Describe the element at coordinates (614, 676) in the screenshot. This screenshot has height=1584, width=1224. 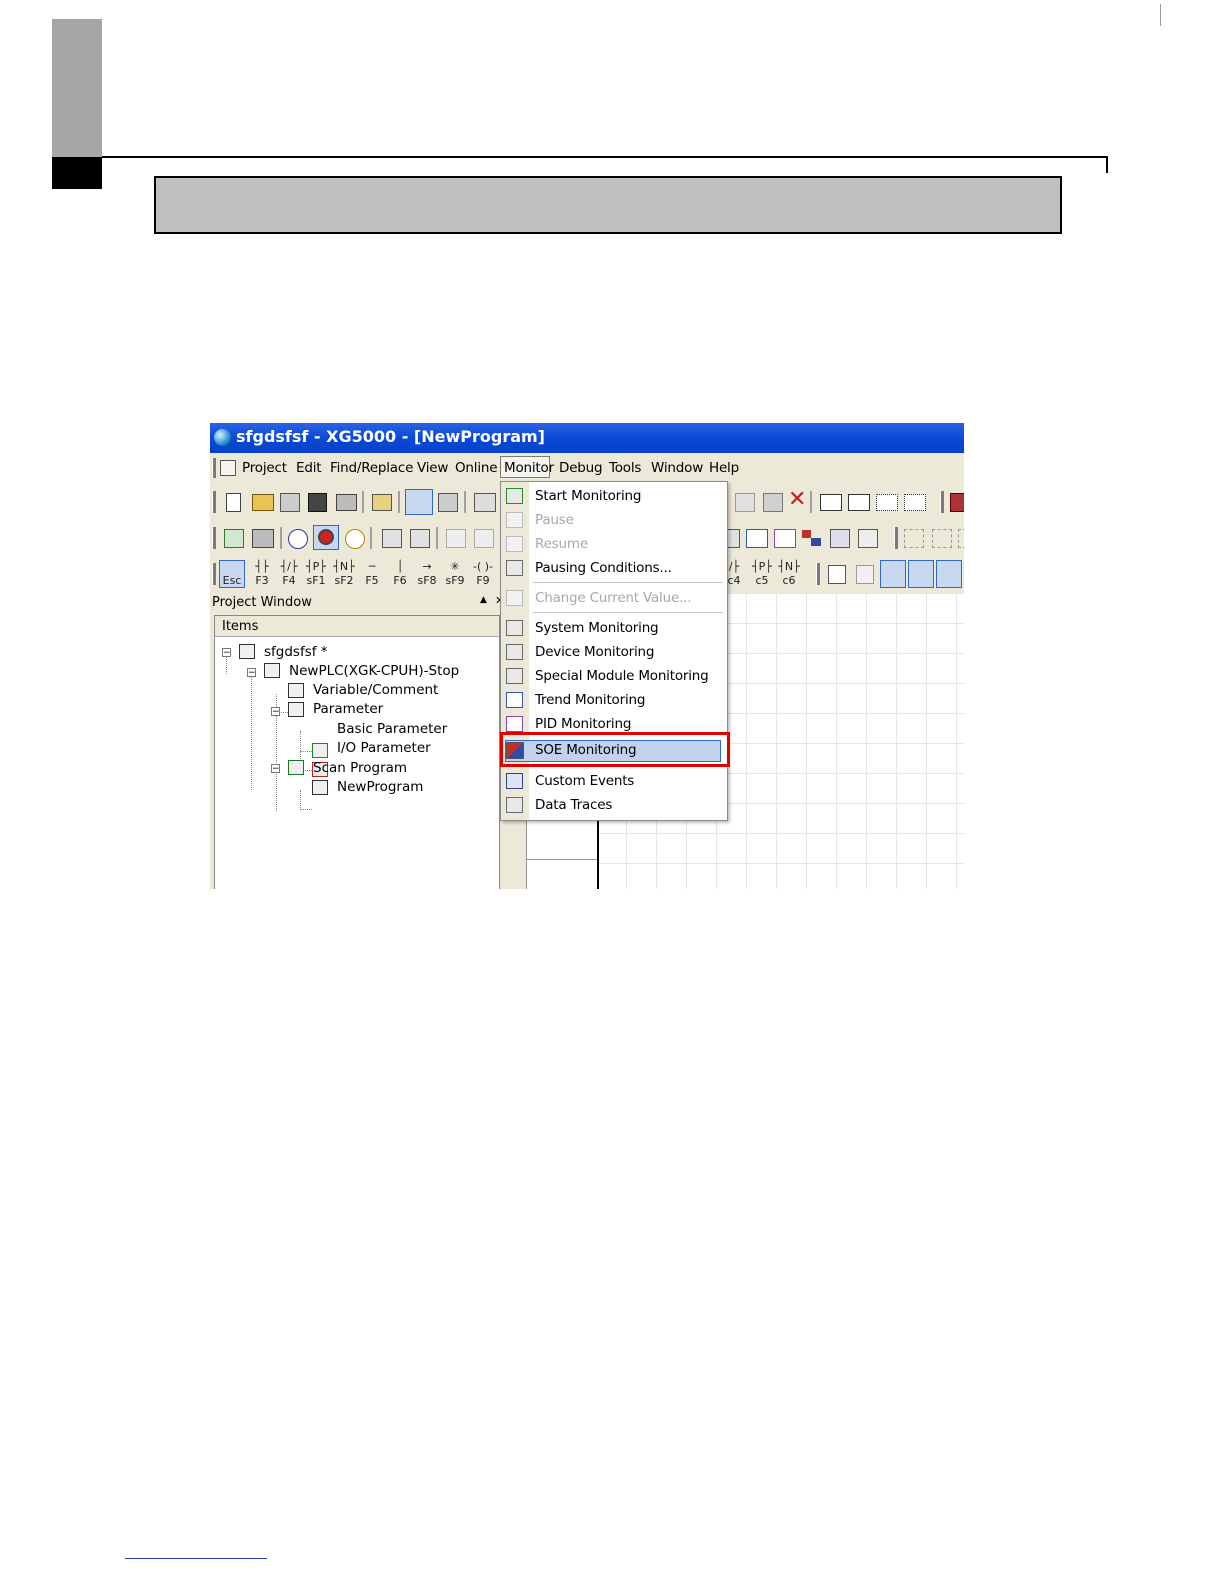
I see `menu-item-special-module-monitoring: Special Module Monitoring` at that location.